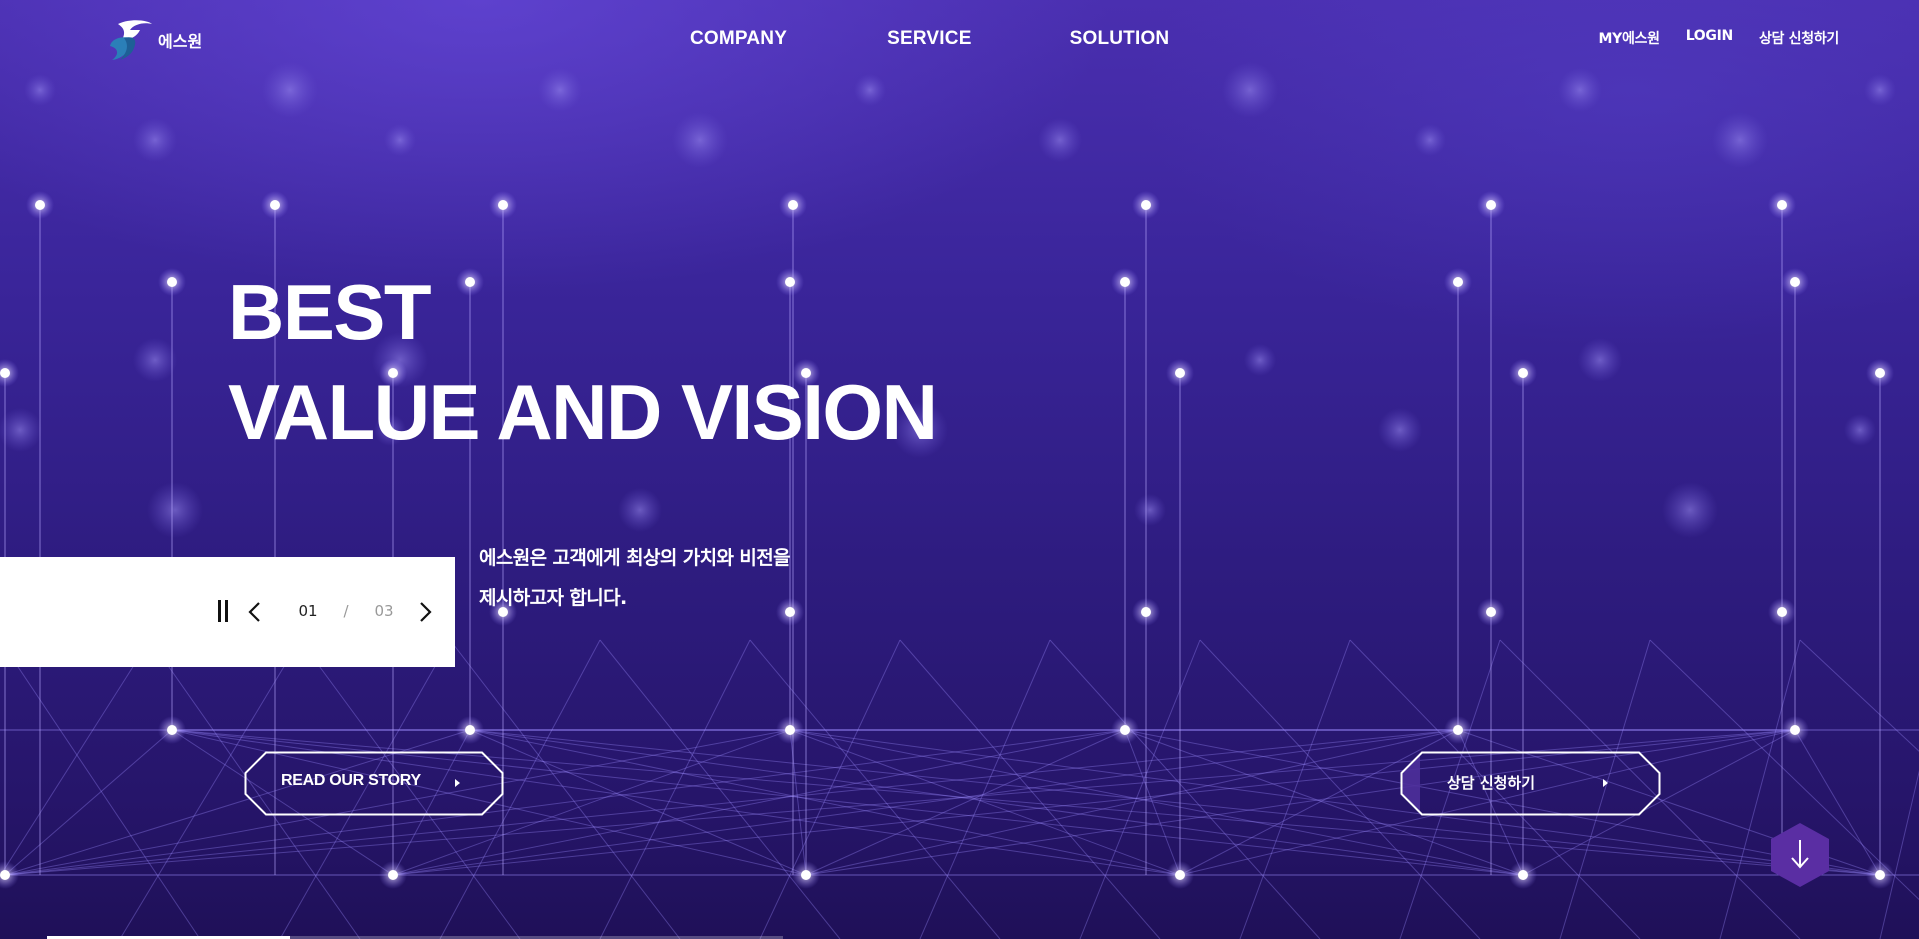  What do you see at coordinates (1710, 38) in the screenshot?
I see `login-link: LOGIN` at bounding box center [1710, 38].